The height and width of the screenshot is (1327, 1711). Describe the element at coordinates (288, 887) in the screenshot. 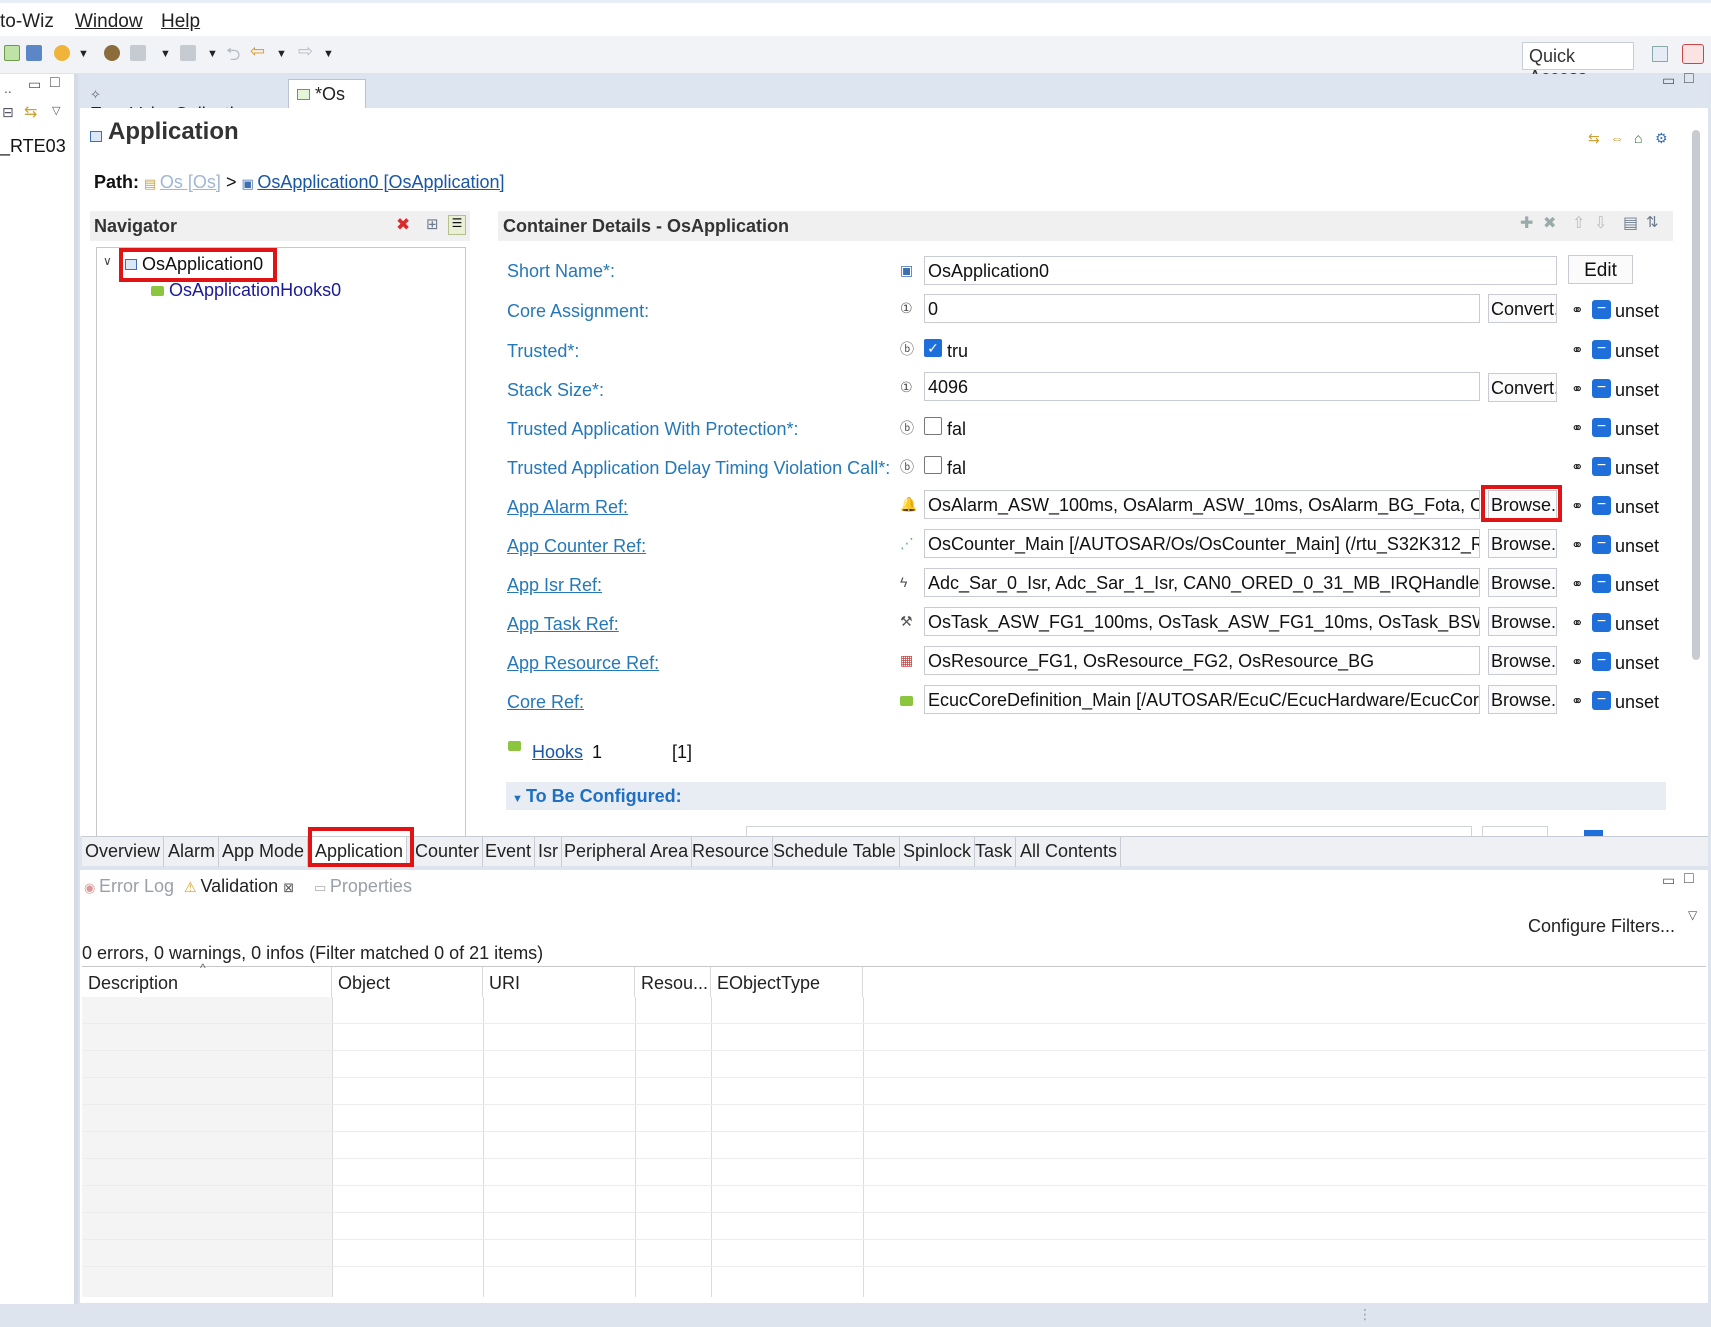

I see `close-icon: ⊠` at that location.